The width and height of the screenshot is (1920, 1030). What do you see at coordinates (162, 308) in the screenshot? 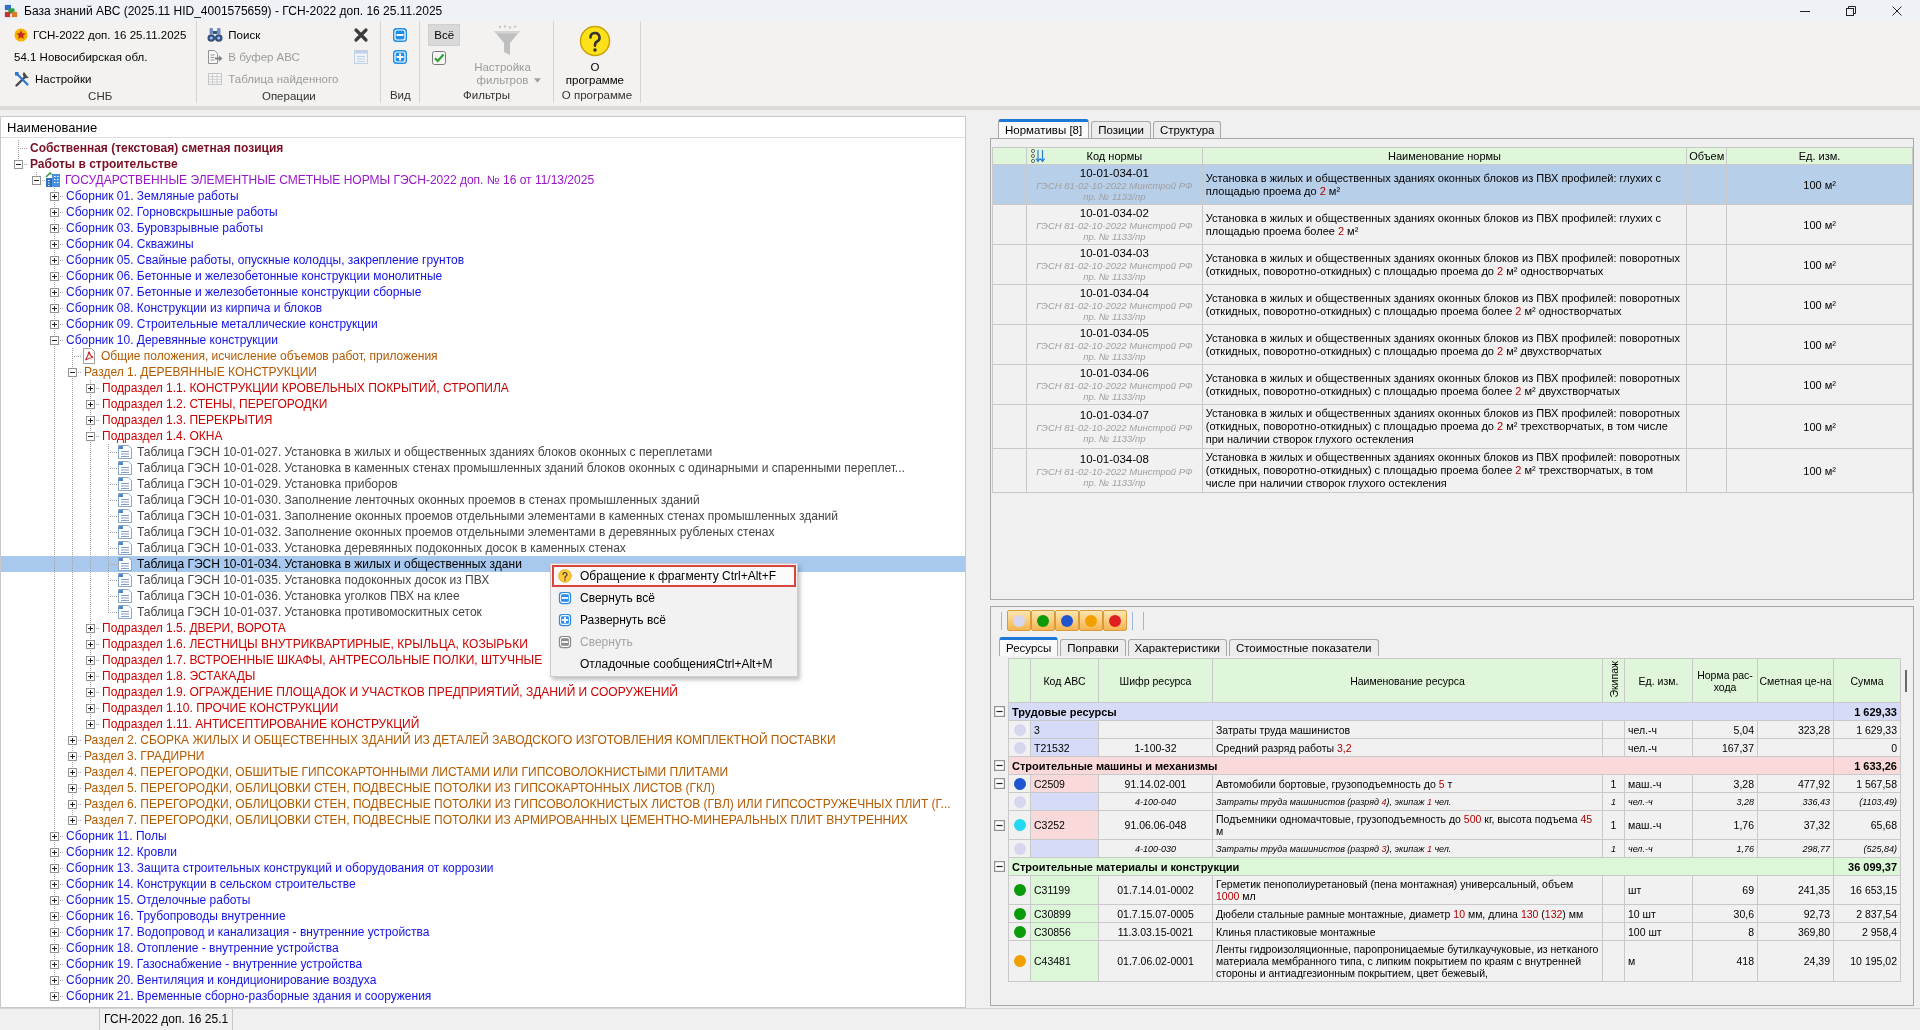
I see `tree-item: Сборник 08. Конструкции из кирпича и блоков` at bounding box center [162, 308].